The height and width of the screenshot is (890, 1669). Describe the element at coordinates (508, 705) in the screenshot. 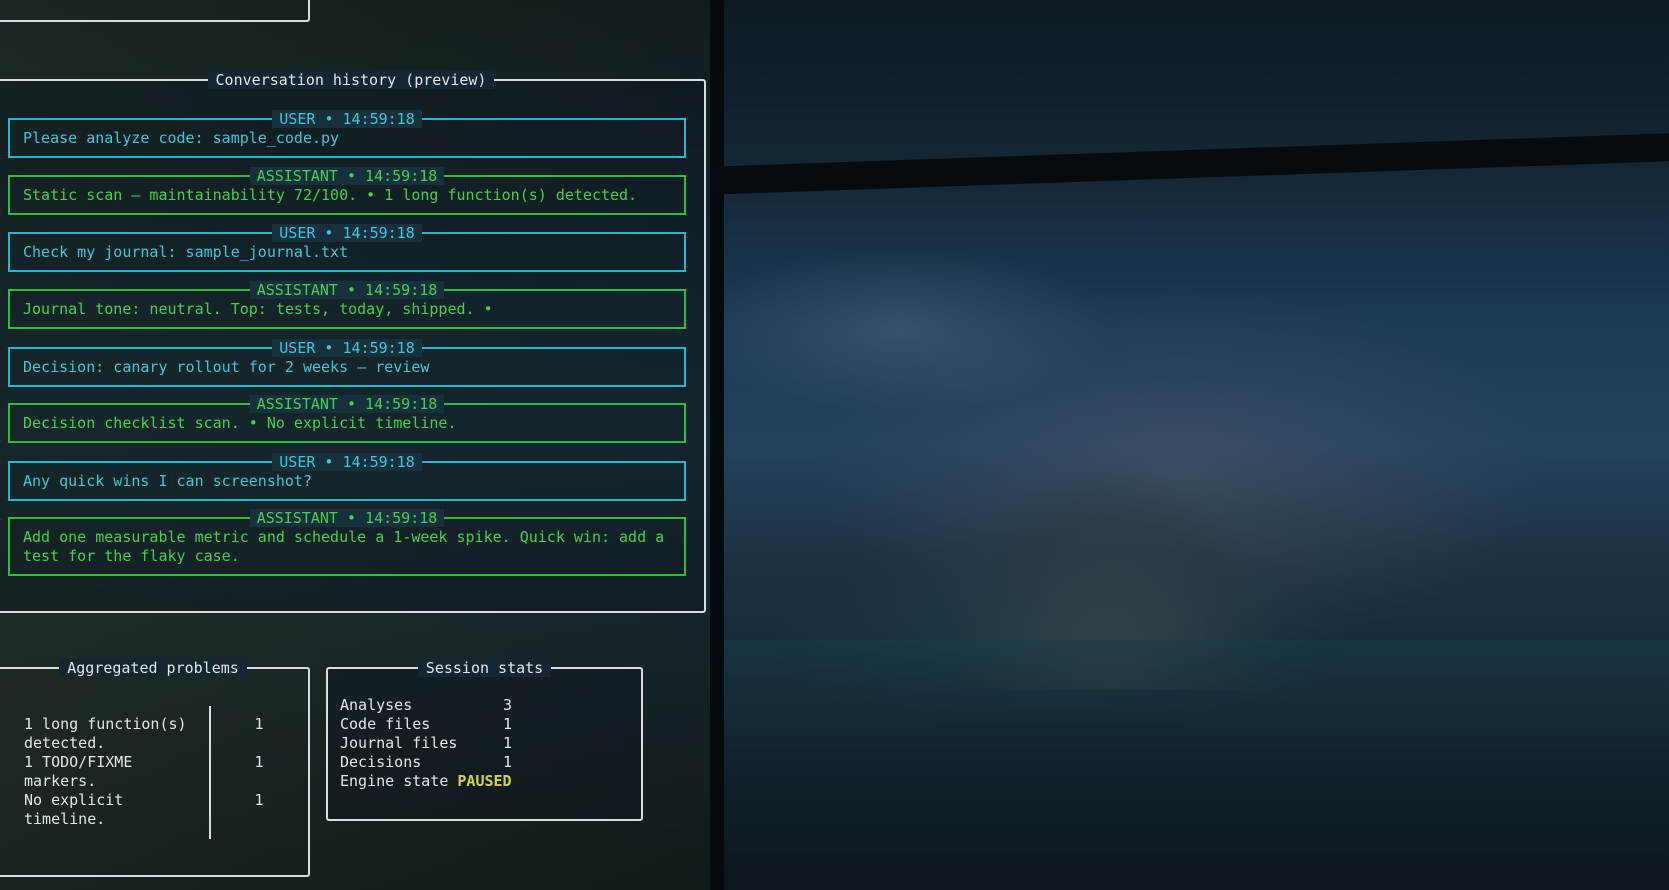

I see `stat-value: 3` at that location.